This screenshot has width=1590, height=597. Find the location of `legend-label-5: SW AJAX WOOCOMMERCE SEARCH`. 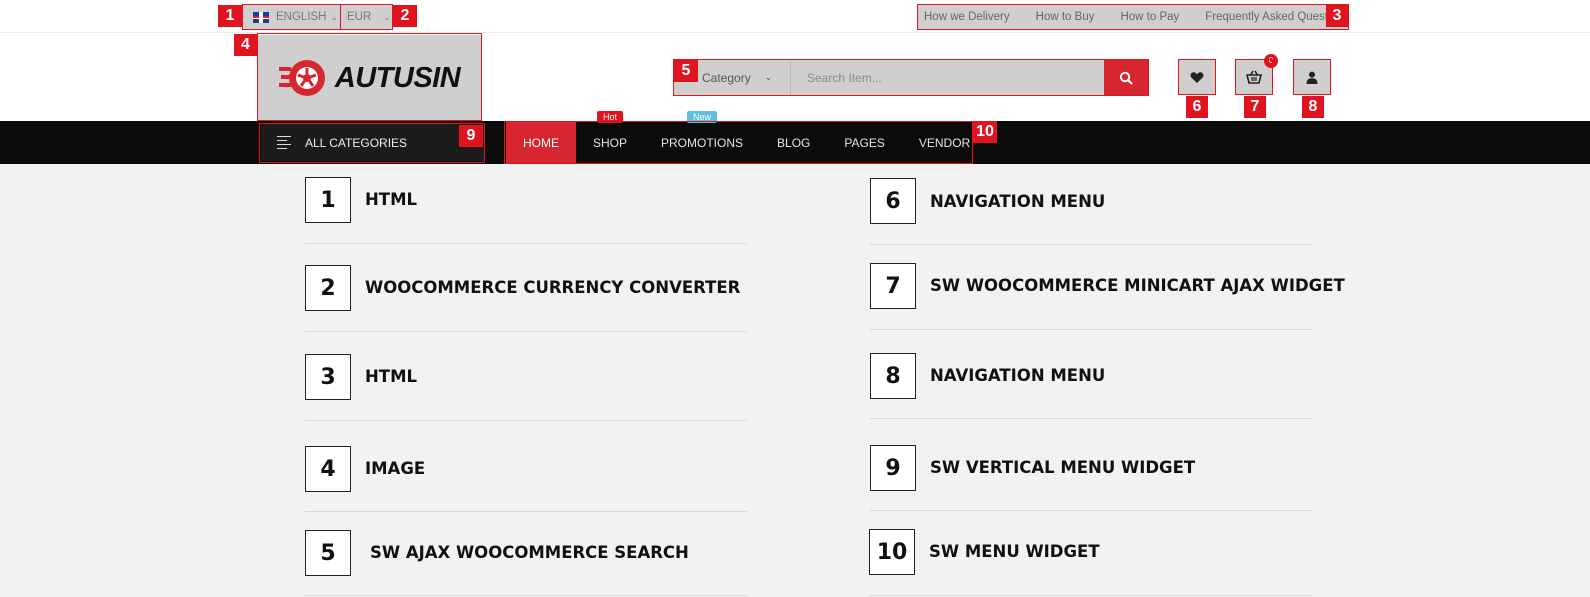

legend-label-5: SW AJAX WOOCOMMERCE SEARCH is located at coordinates (529, 552).